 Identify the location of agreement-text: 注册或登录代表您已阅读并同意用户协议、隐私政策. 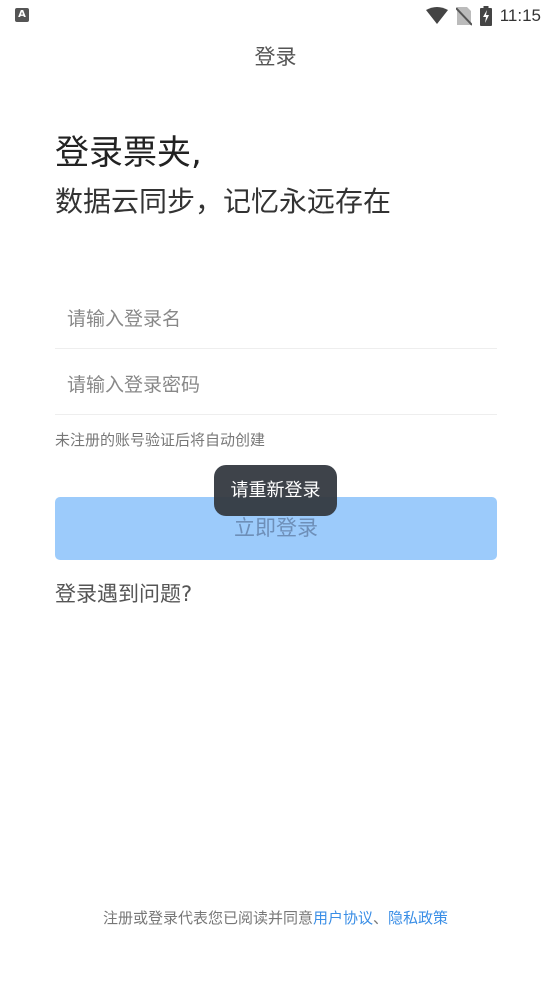
(275, 918).